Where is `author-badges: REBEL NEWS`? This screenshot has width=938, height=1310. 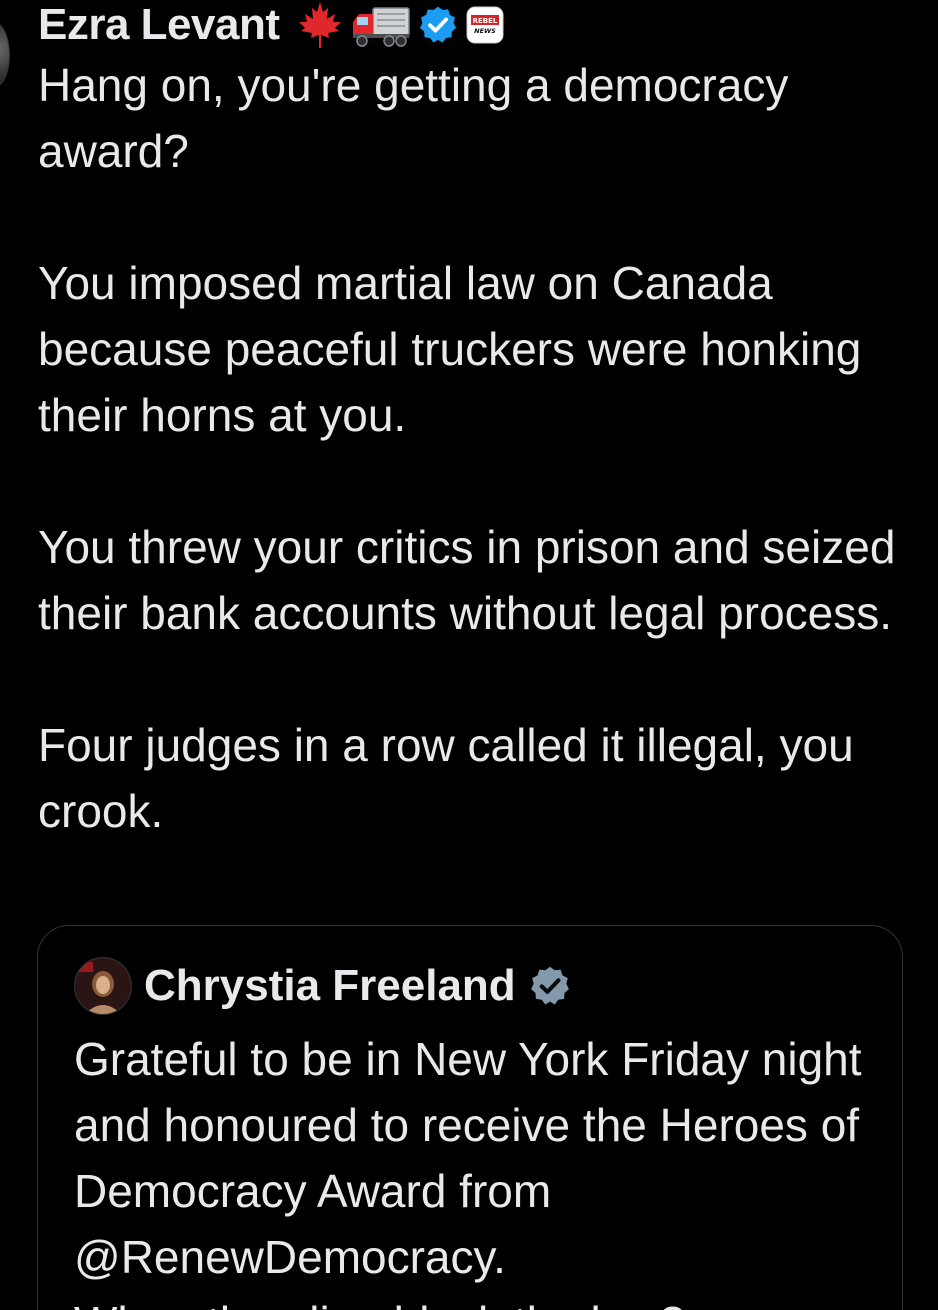 author-badges: REBEL NEWS is located at coordinates (400, 25).